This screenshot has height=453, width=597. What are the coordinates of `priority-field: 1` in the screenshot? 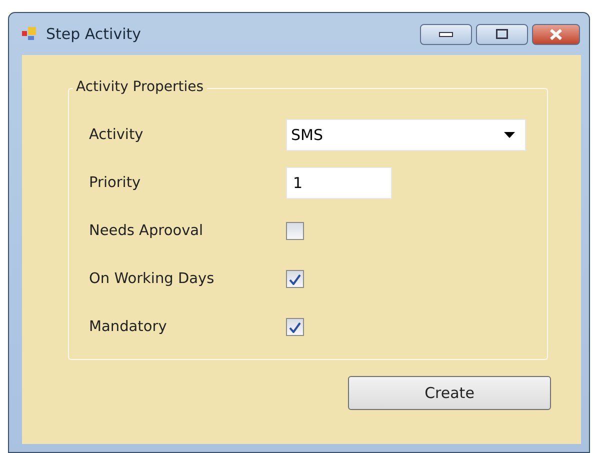 It's located at (339, 183).